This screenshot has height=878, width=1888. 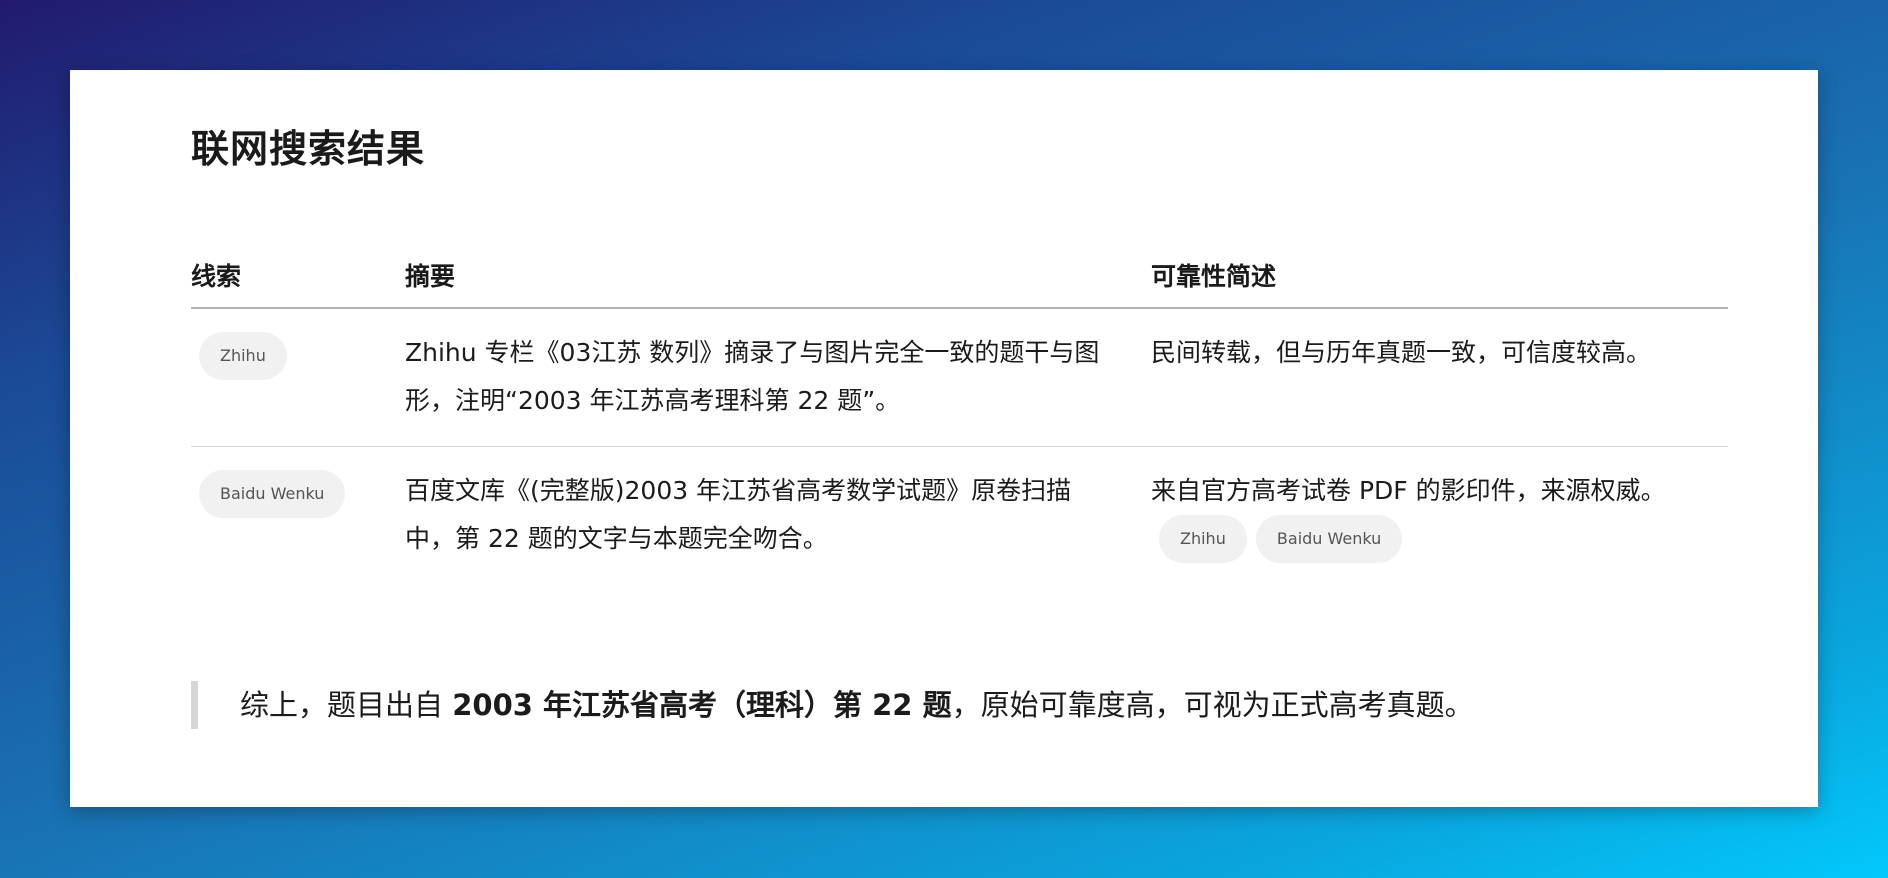 What do you see at coordinates (1408, 490) in the screenshot?
I see `reliability-text: 来自官方高考试卷 PDF 的影印件，来源权威。` at bounding box center [1408, 490].